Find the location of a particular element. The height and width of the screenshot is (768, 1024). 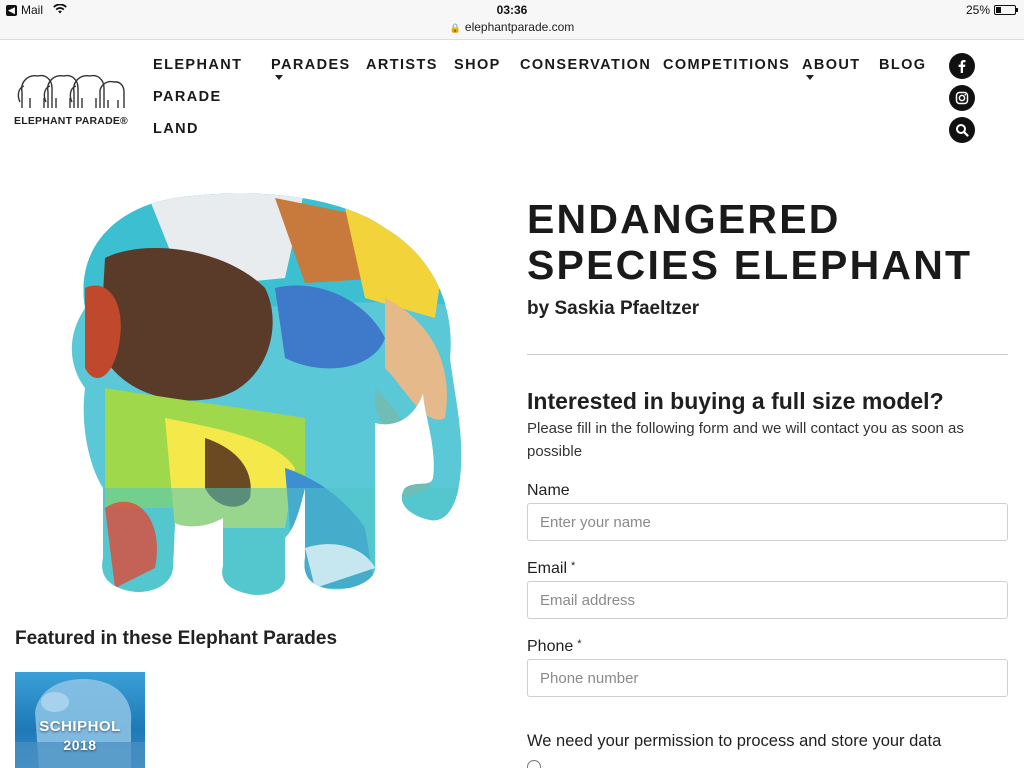

nav-shop: SHOP is located at coordinates (477, 65).